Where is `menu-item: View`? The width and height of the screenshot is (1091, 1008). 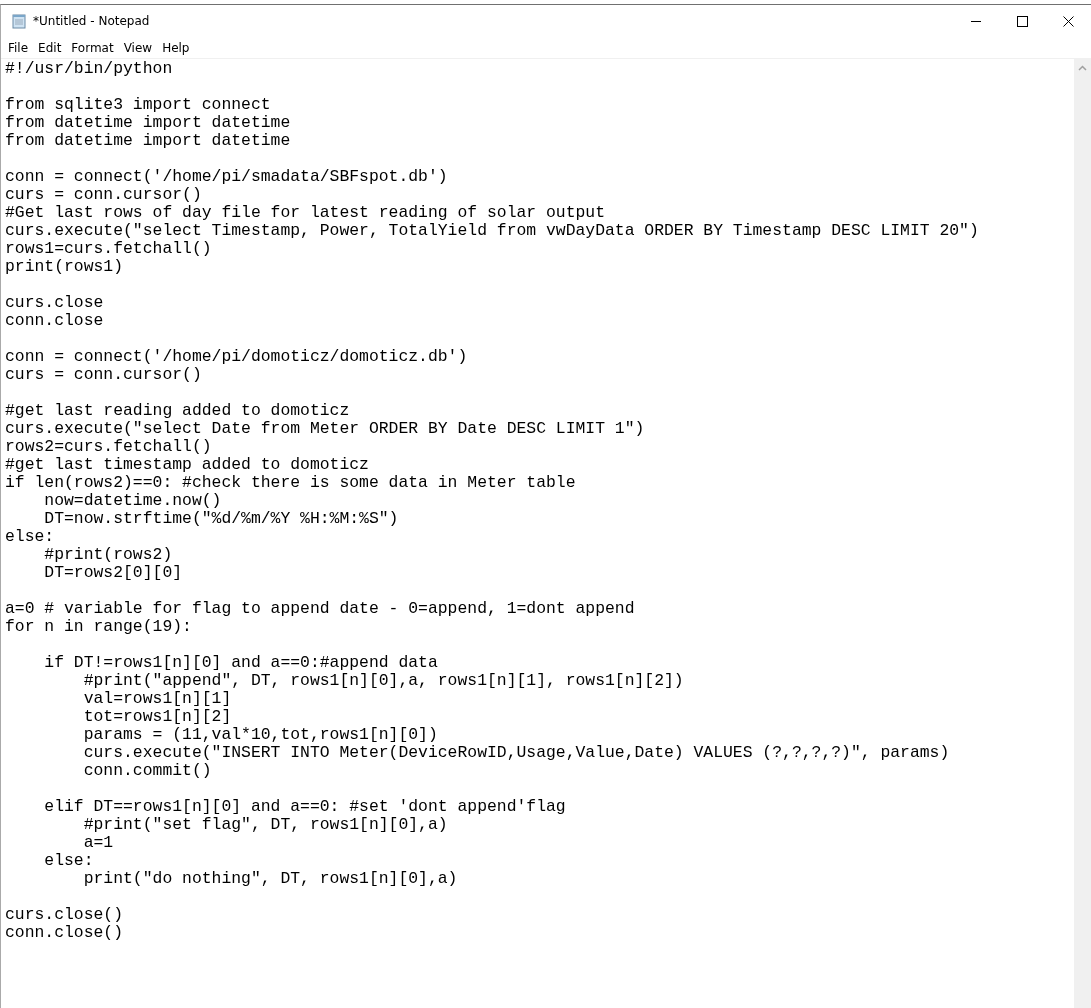 menu-item: View is located at coordinates (138, 47).